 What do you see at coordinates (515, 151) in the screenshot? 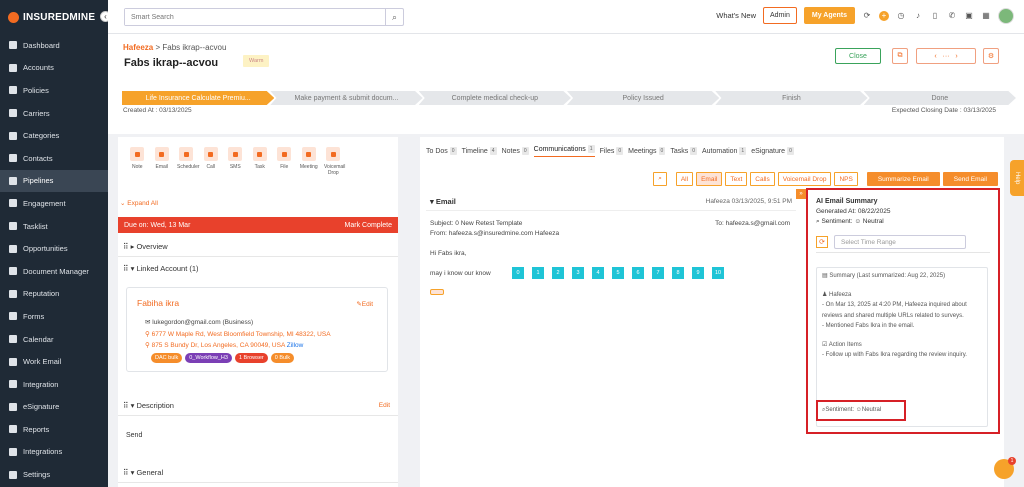
I see `tab-notes: Notes 0` at bounding box center [515, 151].